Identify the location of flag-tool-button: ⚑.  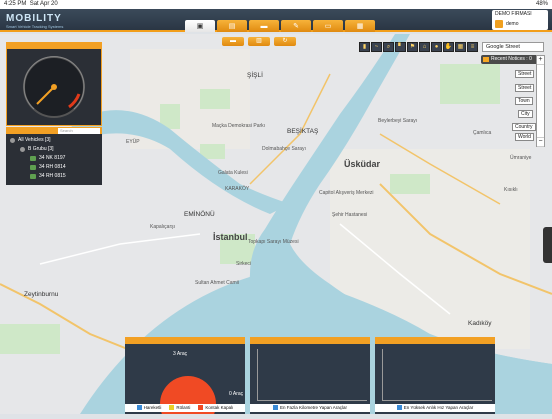
(412, 47).